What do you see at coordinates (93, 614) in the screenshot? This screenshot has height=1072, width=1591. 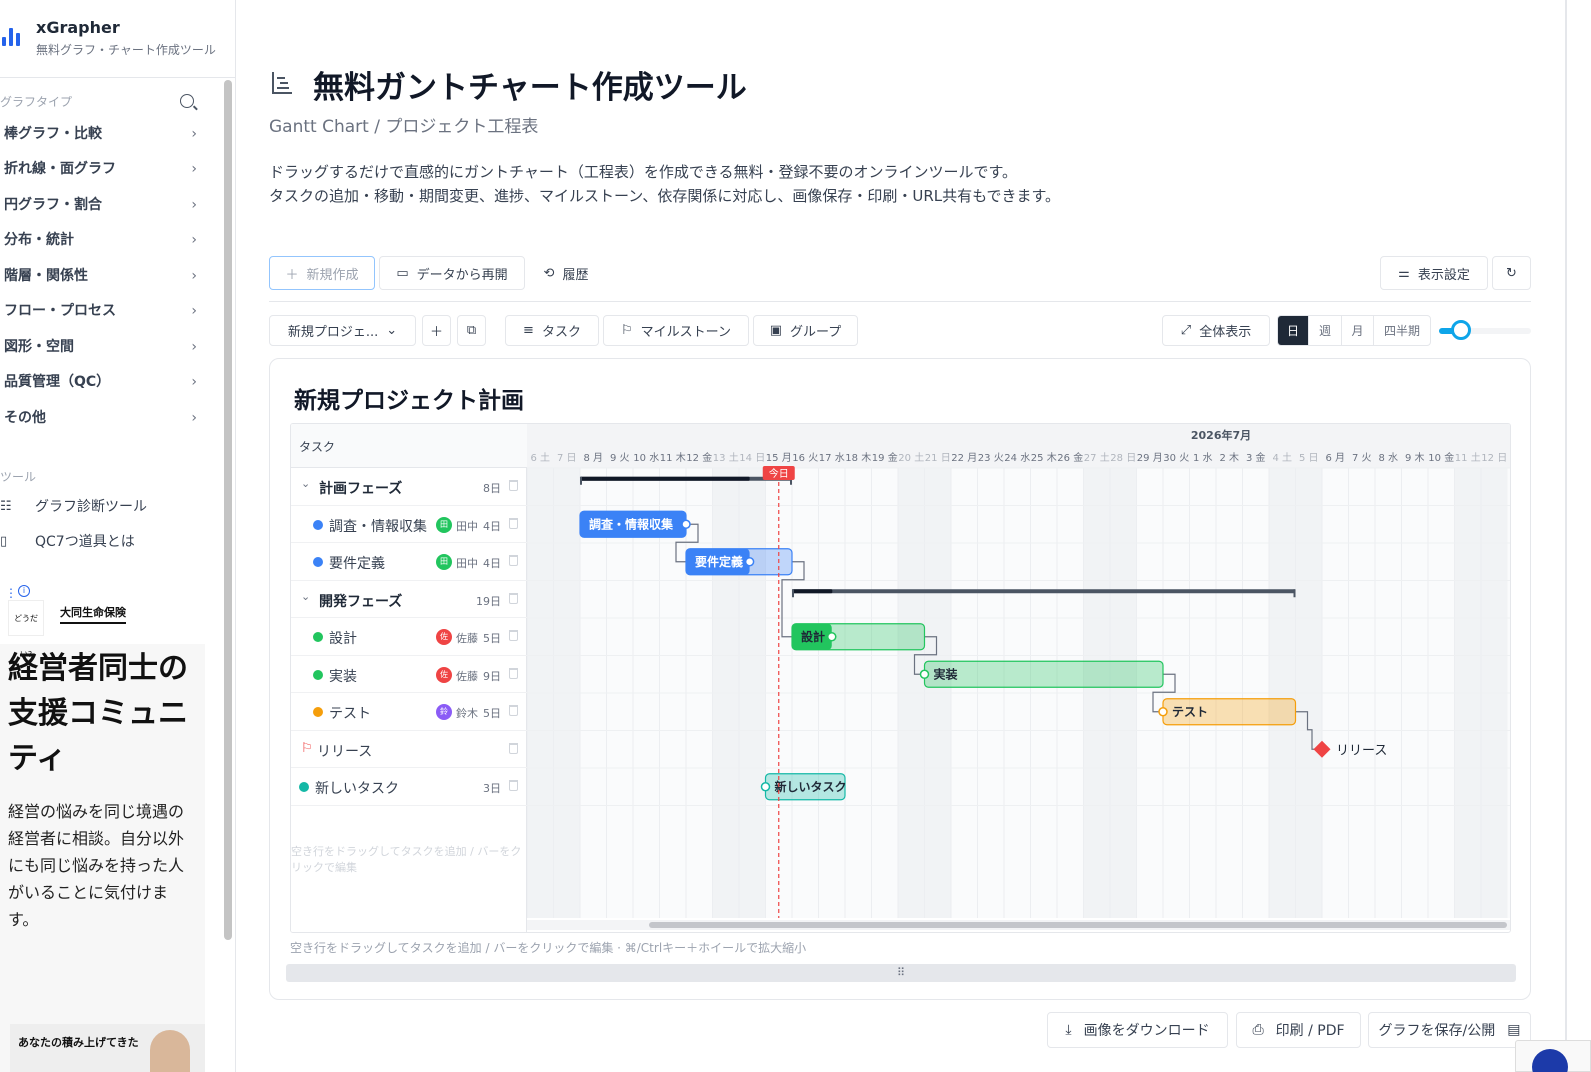 I see `ad-brand: 大同生命保険` at bounding box center [93, 614].